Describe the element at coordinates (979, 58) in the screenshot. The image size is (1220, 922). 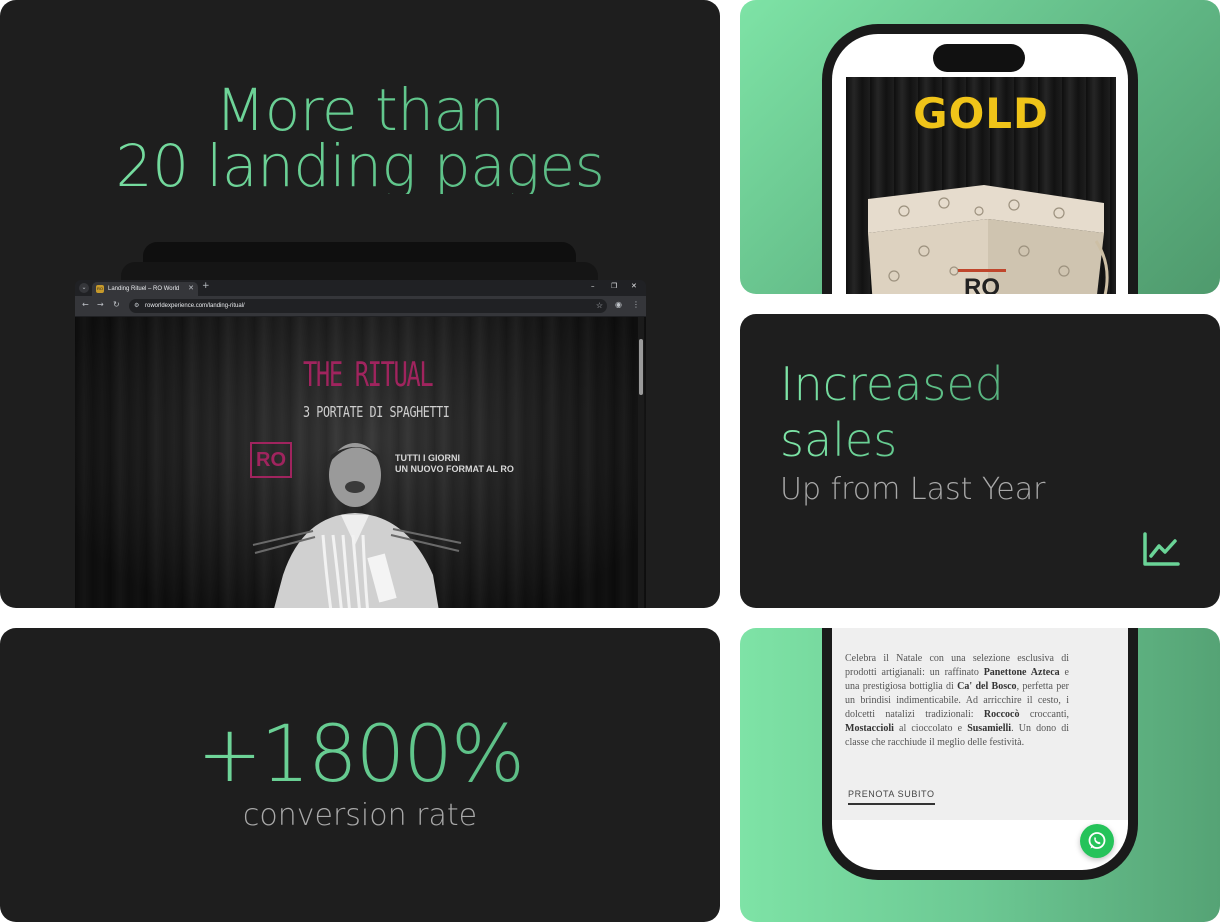
I see `dynamic-island` at that location.